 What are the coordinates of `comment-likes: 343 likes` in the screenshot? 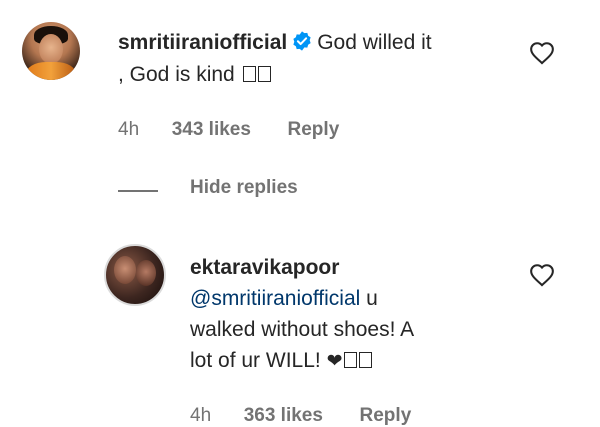 It's located at (211, 129).